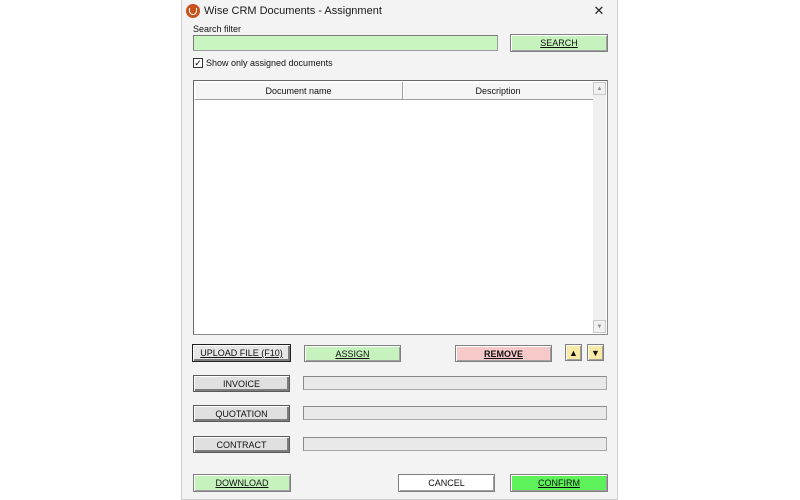 The height and width of the screenshot is (500, 800). Describe the element at coordinates (241, 383) in the screenshot. I see `invoice-button: INVOICE` at that location.